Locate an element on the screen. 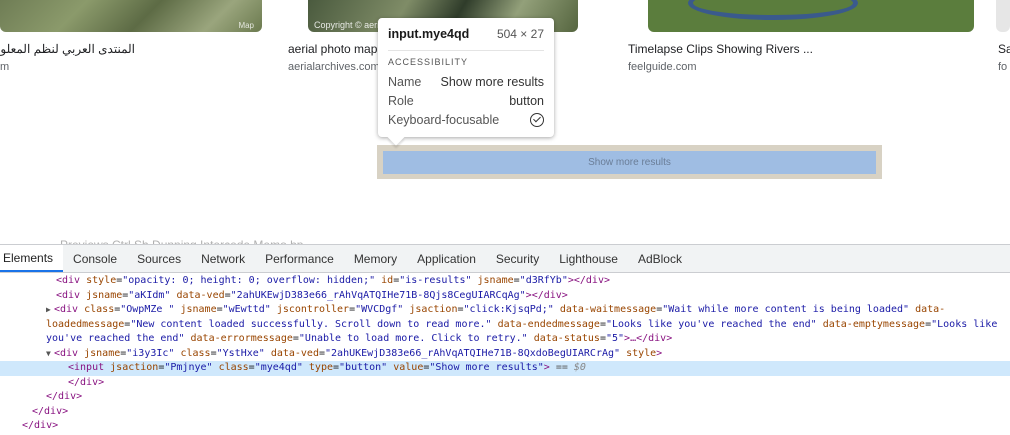 This screenshot has width=1010, height=435. tab-adblock: AdBlock is located at coordinates (660, 258).